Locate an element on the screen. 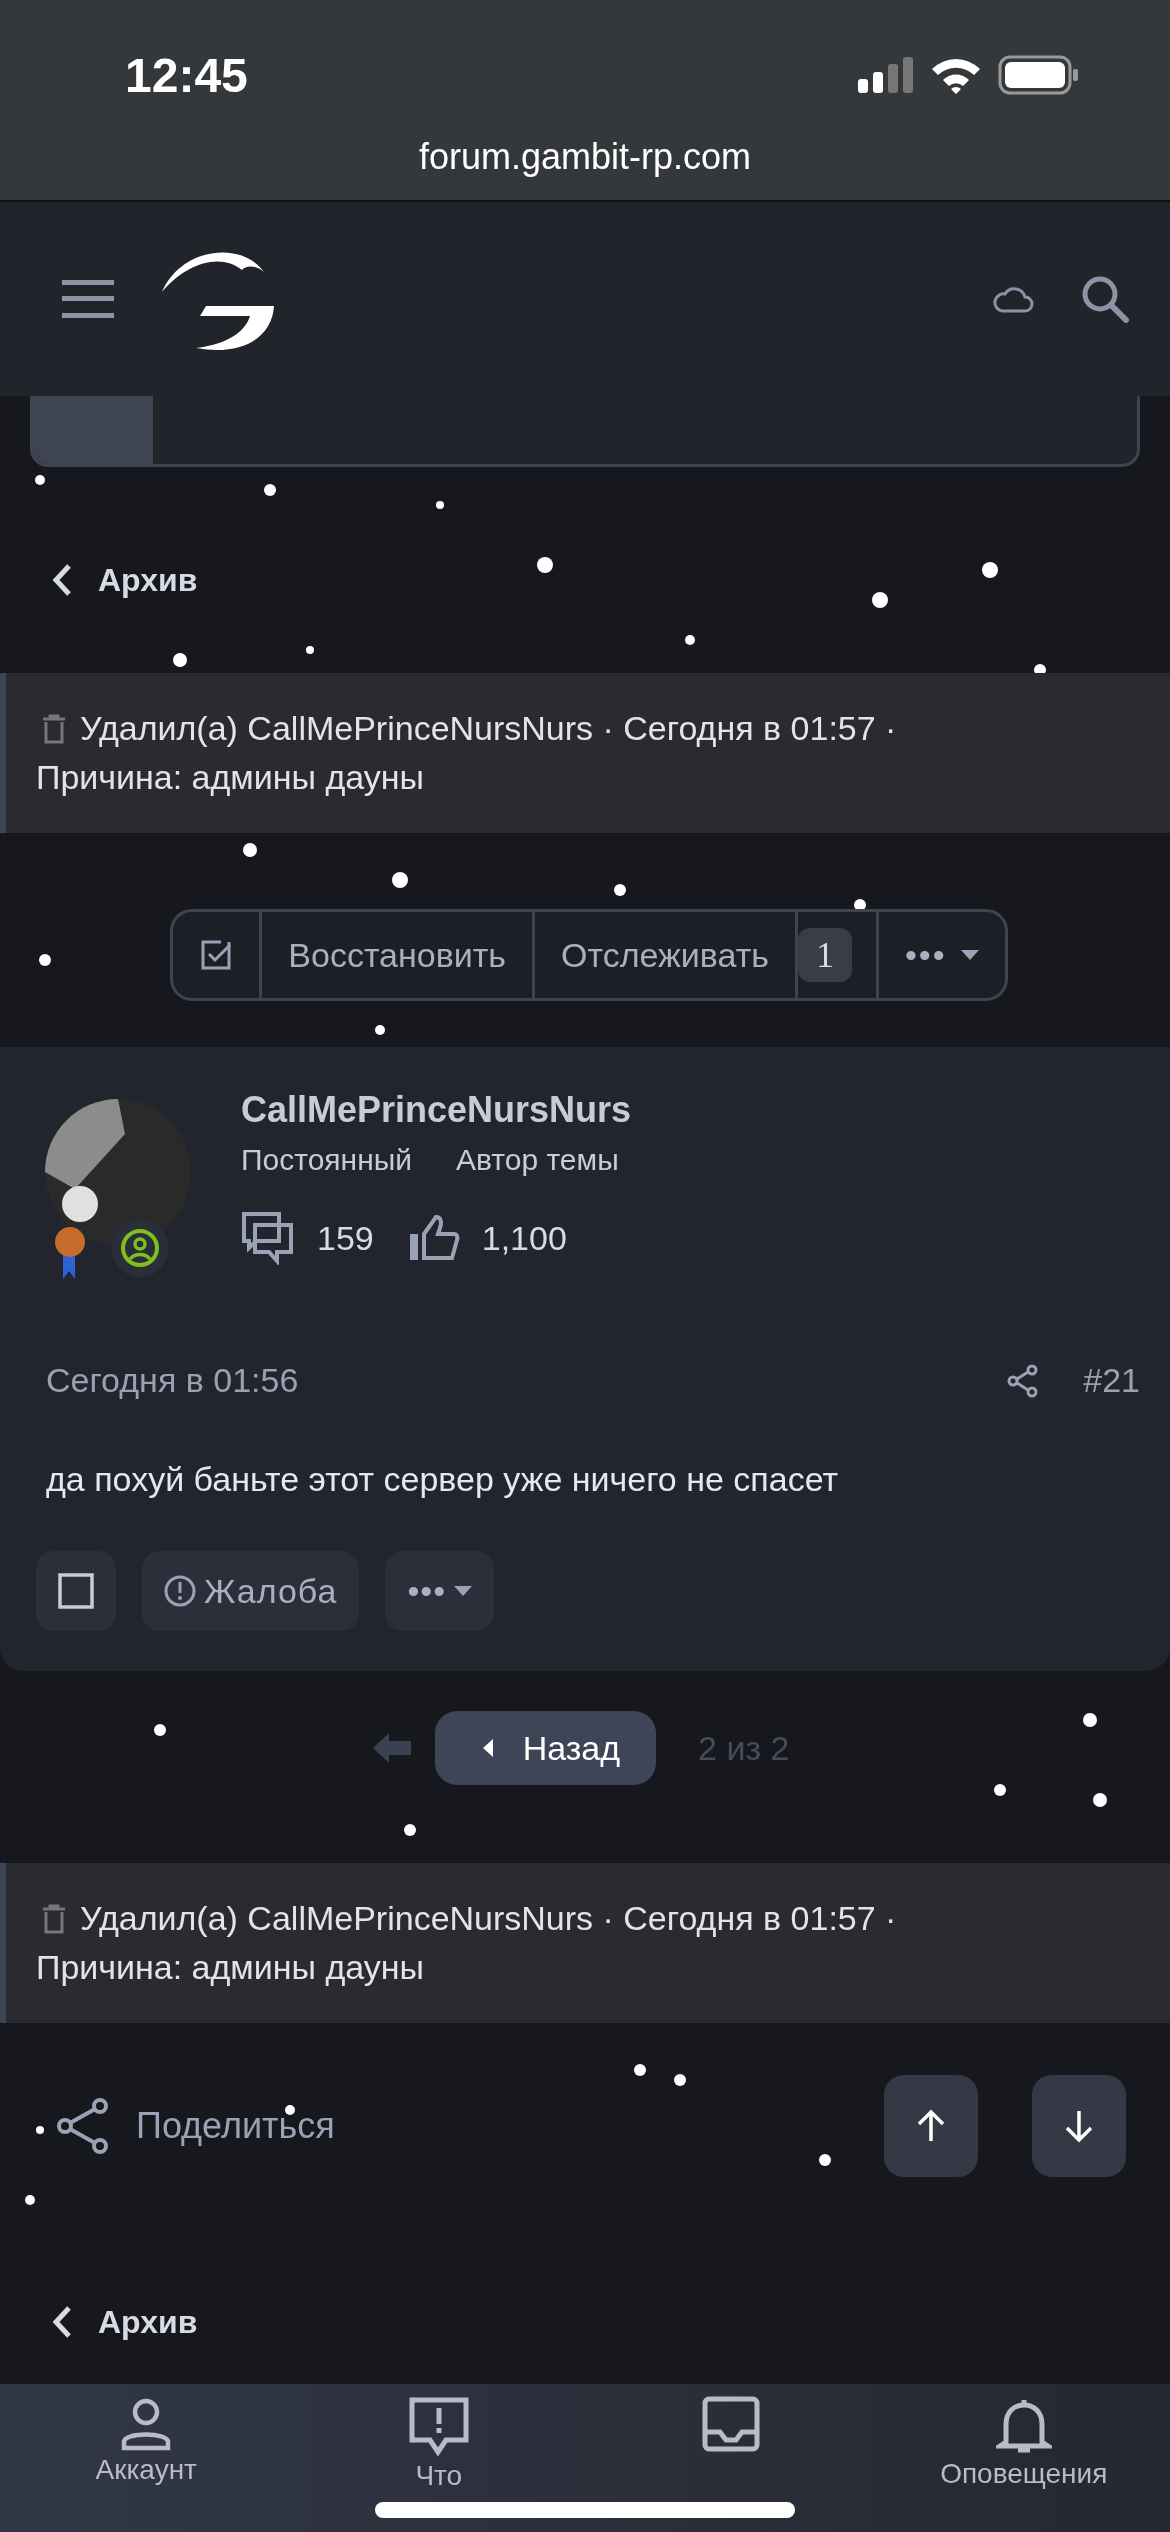  checkbox-tick-icon is located at coordinates (216, 955).